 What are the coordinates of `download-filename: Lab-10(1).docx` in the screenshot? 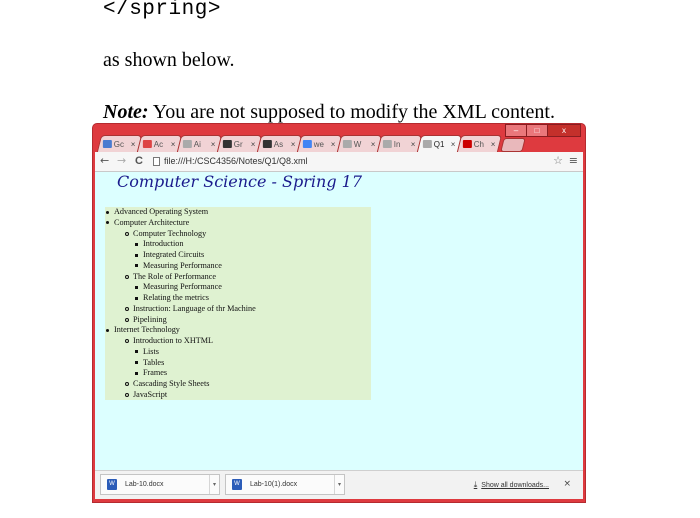 It's located at (274, 484).